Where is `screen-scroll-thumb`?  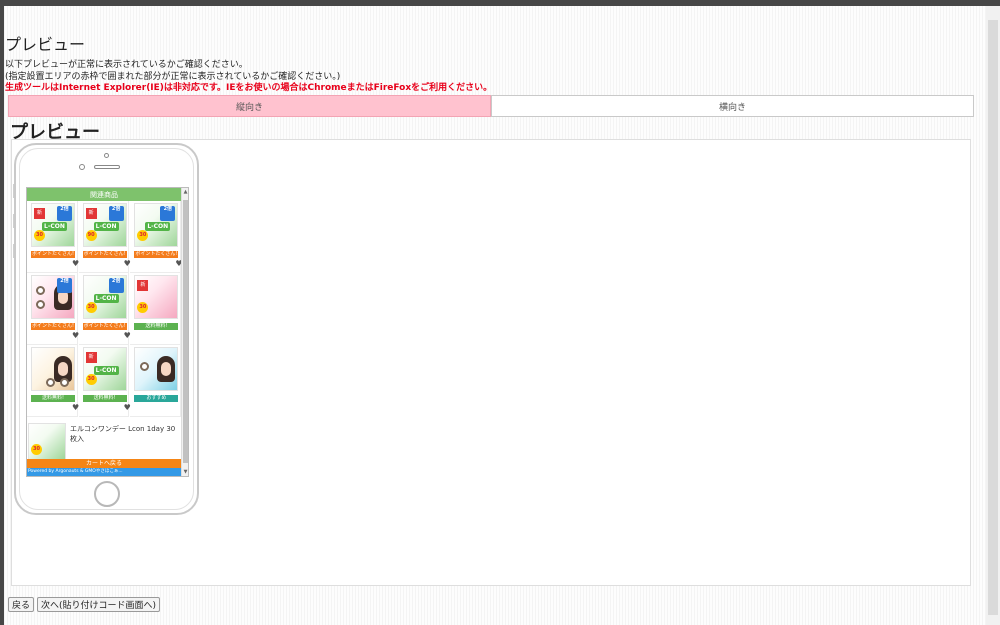 screen-scroll-thumb is located at coordinates (185, 331).